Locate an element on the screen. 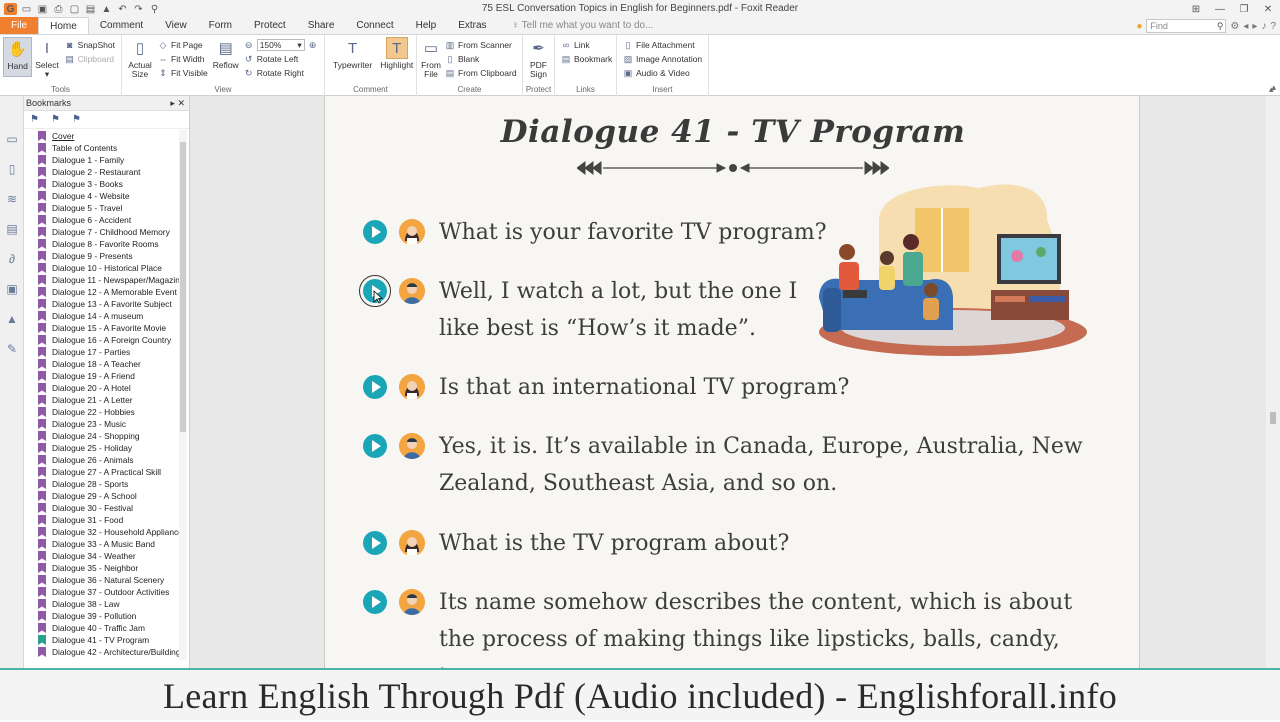 The width and height of the screenshot is (1280, 722). bookmark-item: Dialogue 42 - Architecture/Building is located at coordinates (102, 652).